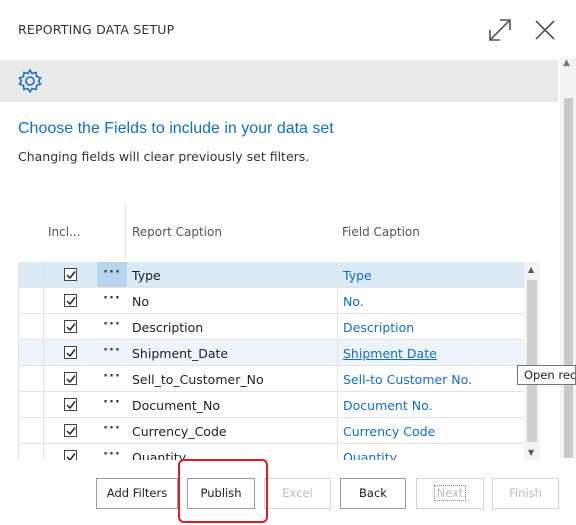 This screenshot has width=576, height=525. Describe the element at coordinates (373, 493) in the screenshot. I see `back-button: Back` at that location.